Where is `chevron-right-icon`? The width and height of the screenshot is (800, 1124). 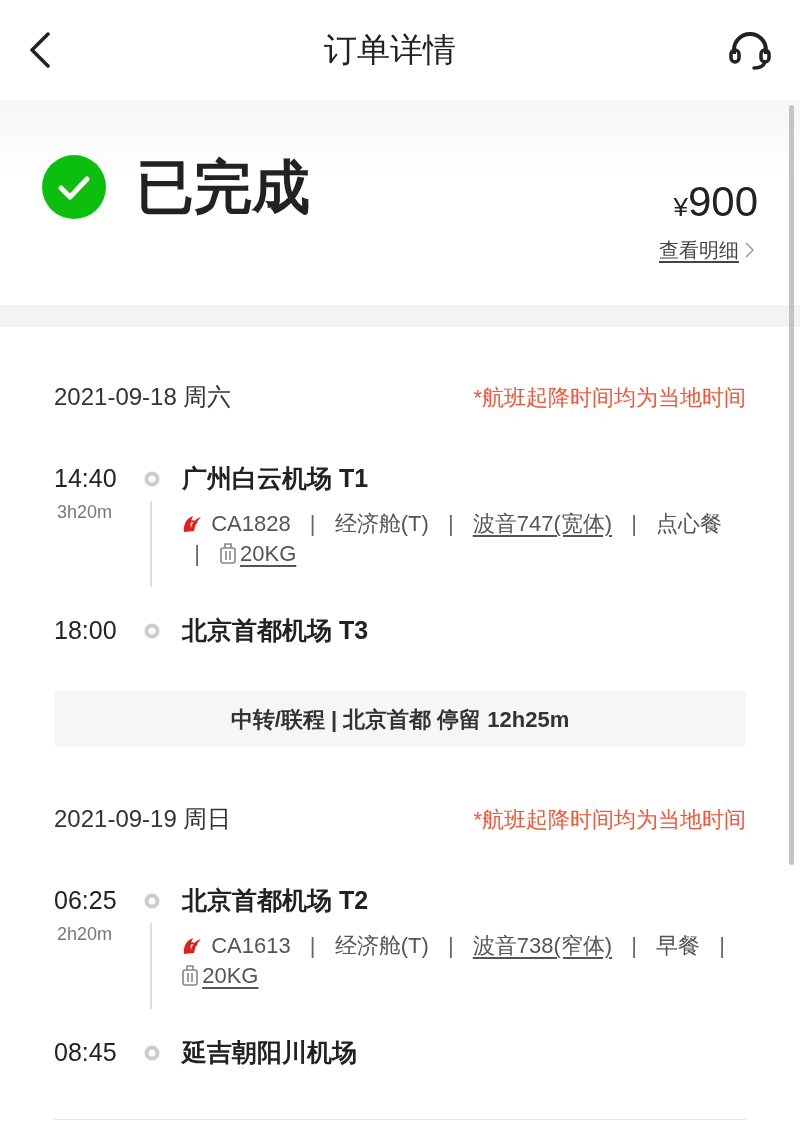
chevron-right-icon is located at coordinates (749, 250).